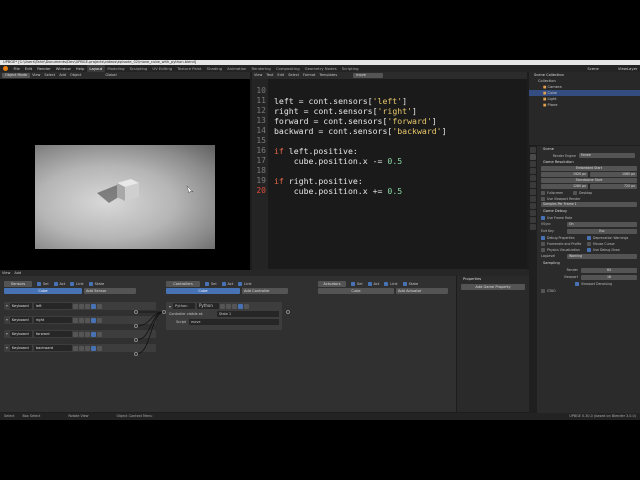  What do you see at coordinates (404, 283) in the screenshot?
I see `actuators-state-checkbox` at bounding box center [404, 283].